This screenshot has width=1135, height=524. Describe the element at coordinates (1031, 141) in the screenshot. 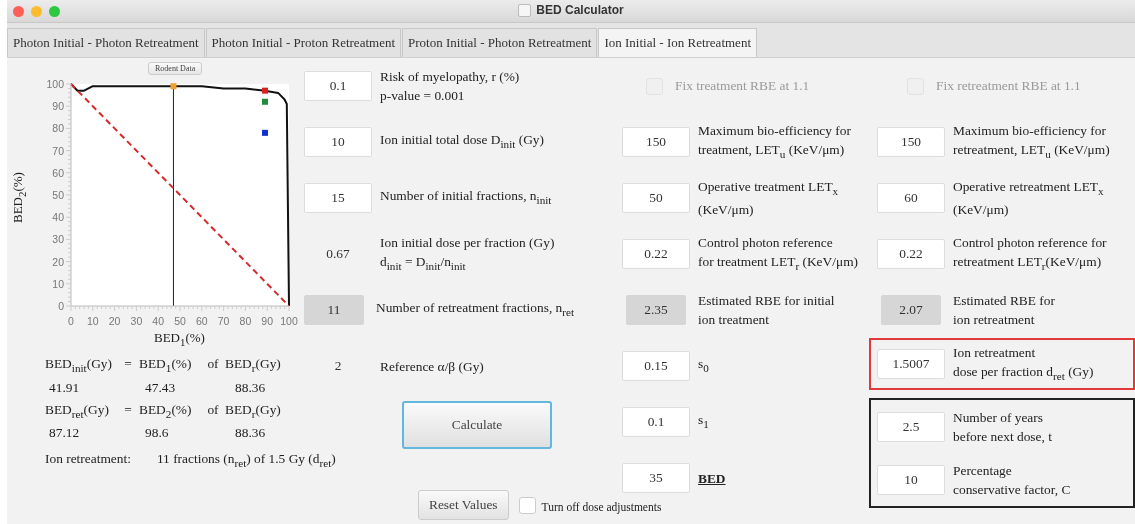

I see `field-label: Maximum bio-efficiency for retreatment, LET$_{u}$ (KeV/μm)` at that location.